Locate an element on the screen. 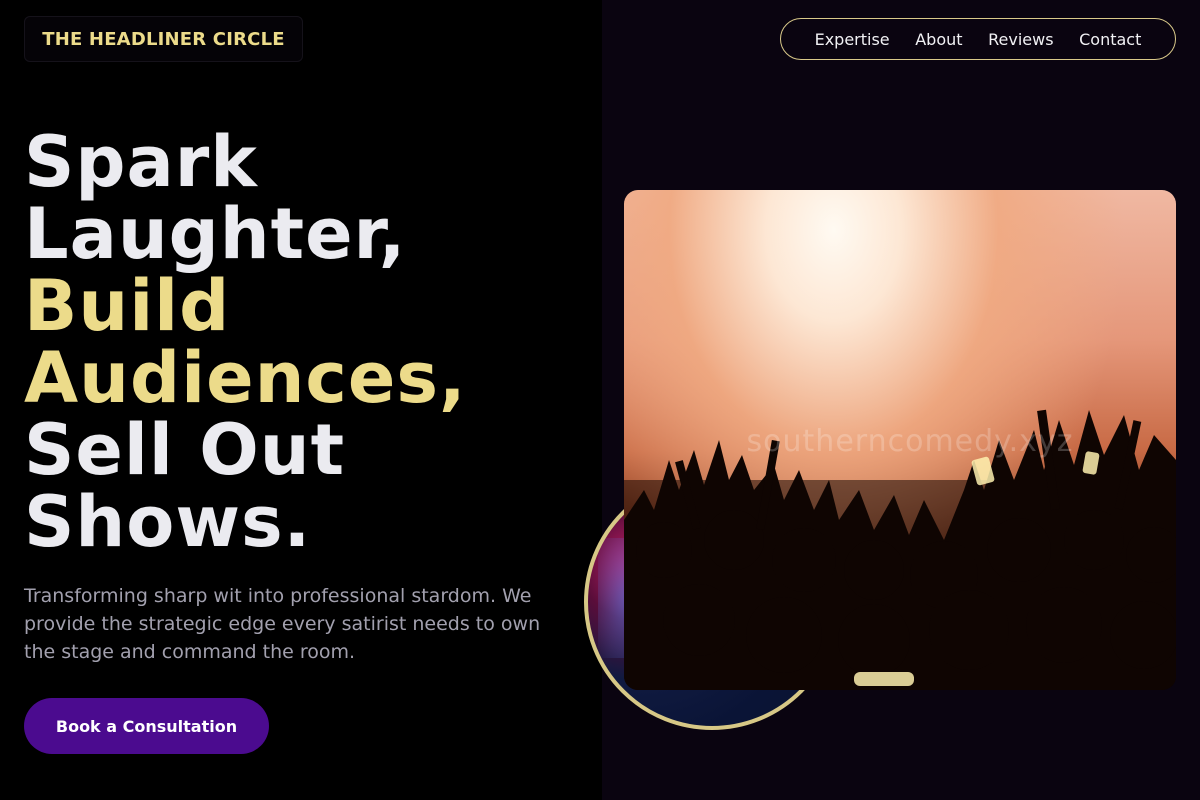  headline-line-3: Build is located at coordinates (127, 306).